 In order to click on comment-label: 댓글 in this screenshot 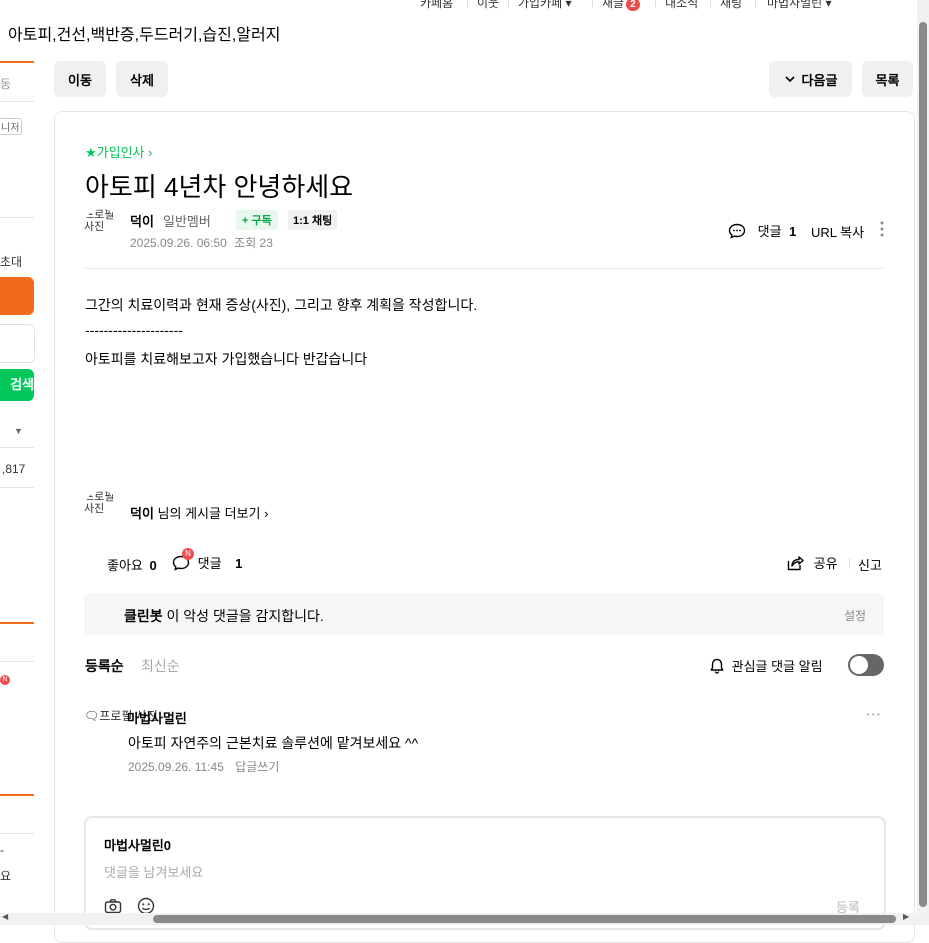, I will do `click(769, 231)`.